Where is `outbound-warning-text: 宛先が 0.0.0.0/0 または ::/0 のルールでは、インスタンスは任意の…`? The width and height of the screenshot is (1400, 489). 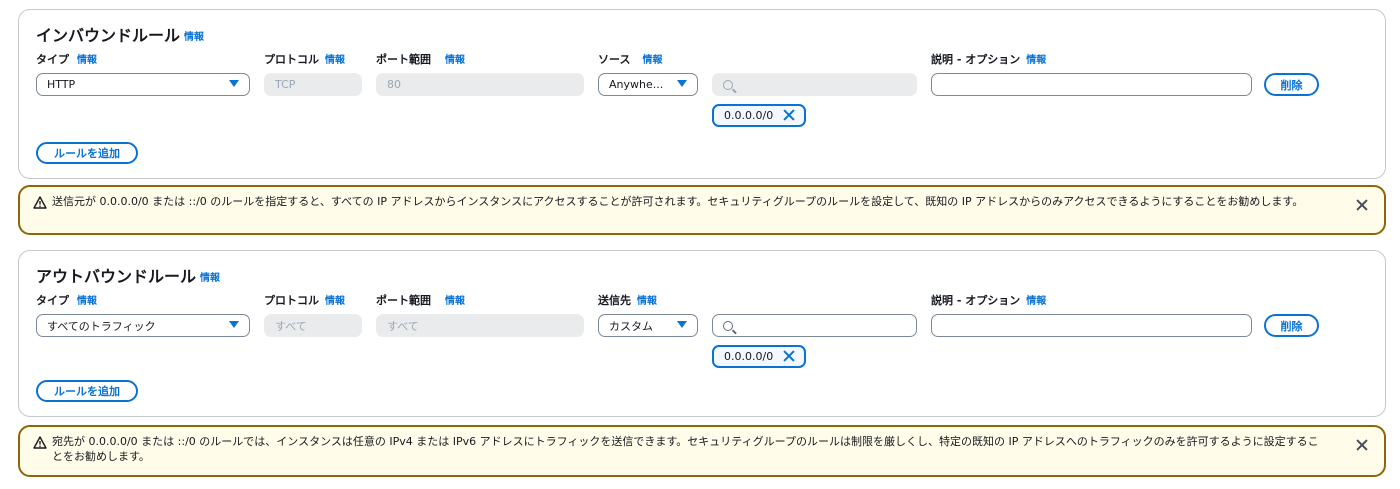 outbound-warning-text: 宛先が 0.0.0.0/0 または ::/0 のルールでは、インスタンスは任意の… is located at coordinates (685, 449).